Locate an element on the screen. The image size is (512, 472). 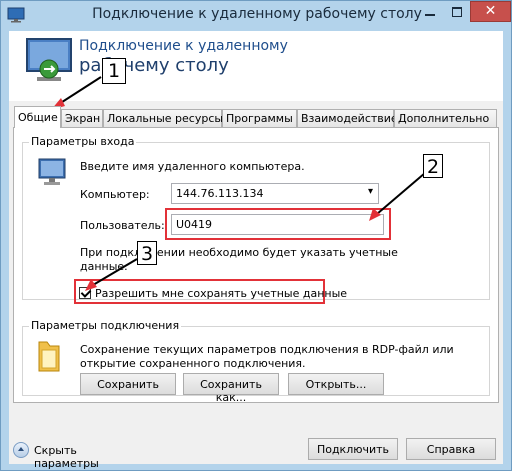
tab-label: Программы is located at coordinates (259, 118).